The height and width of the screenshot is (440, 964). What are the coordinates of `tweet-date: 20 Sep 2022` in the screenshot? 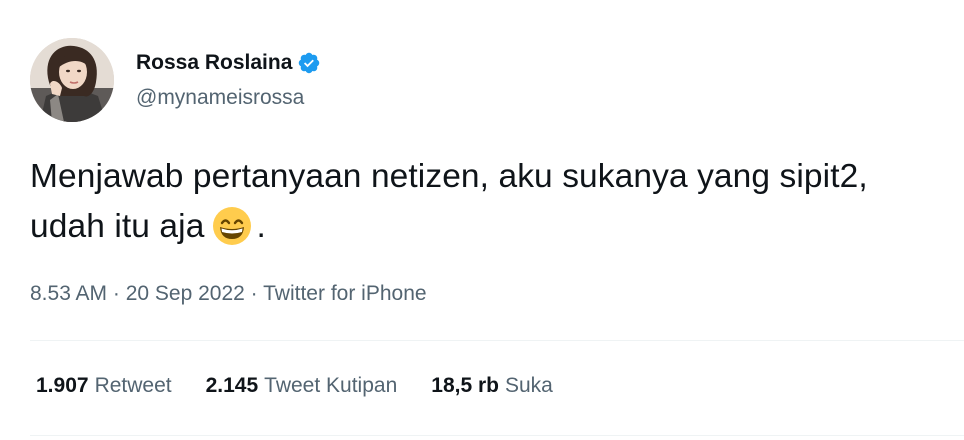 It's located at (185, 293).